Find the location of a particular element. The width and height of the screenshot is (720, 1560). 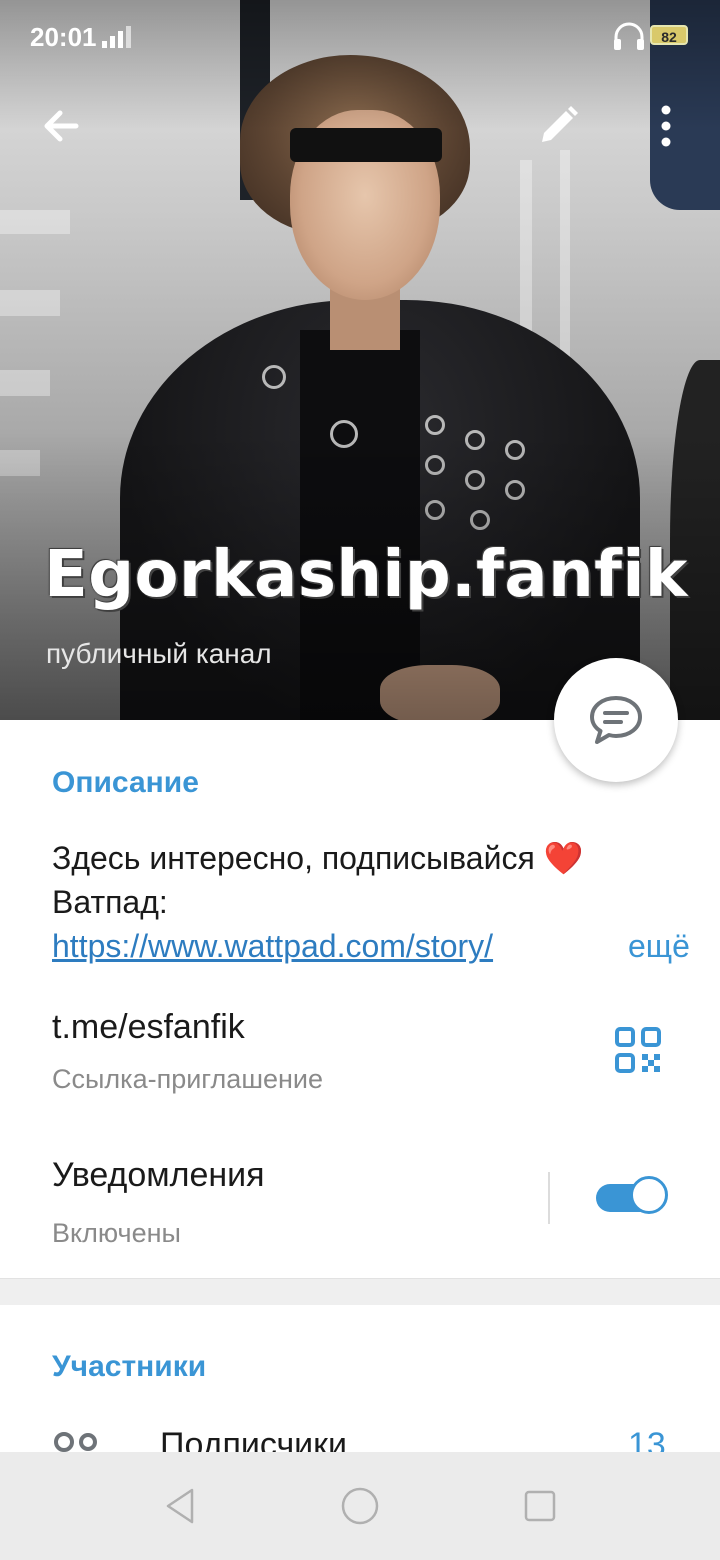

more-vertical-icon is located at coordinates (666, 126).